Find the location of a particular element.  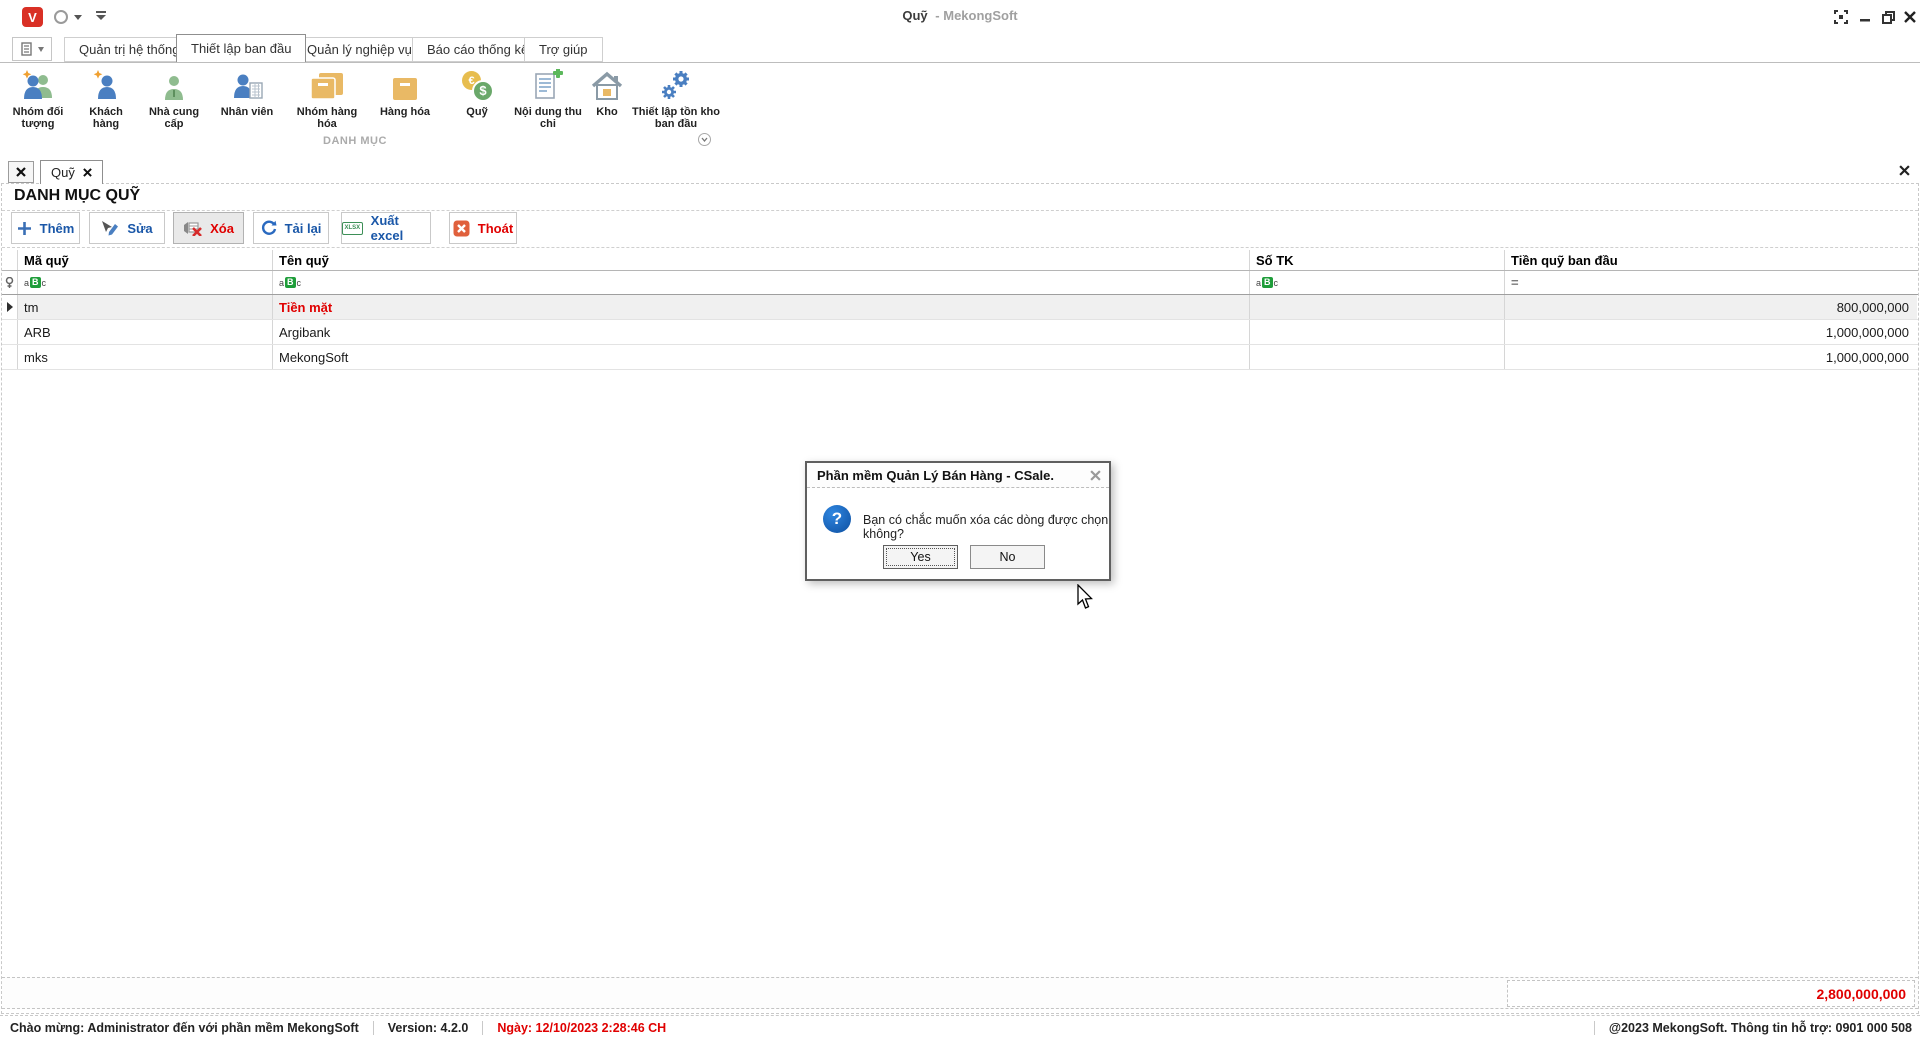

date-text: Ngày: 12/10/2023 2:28:46 CH is located at coordinates (582, 1027).